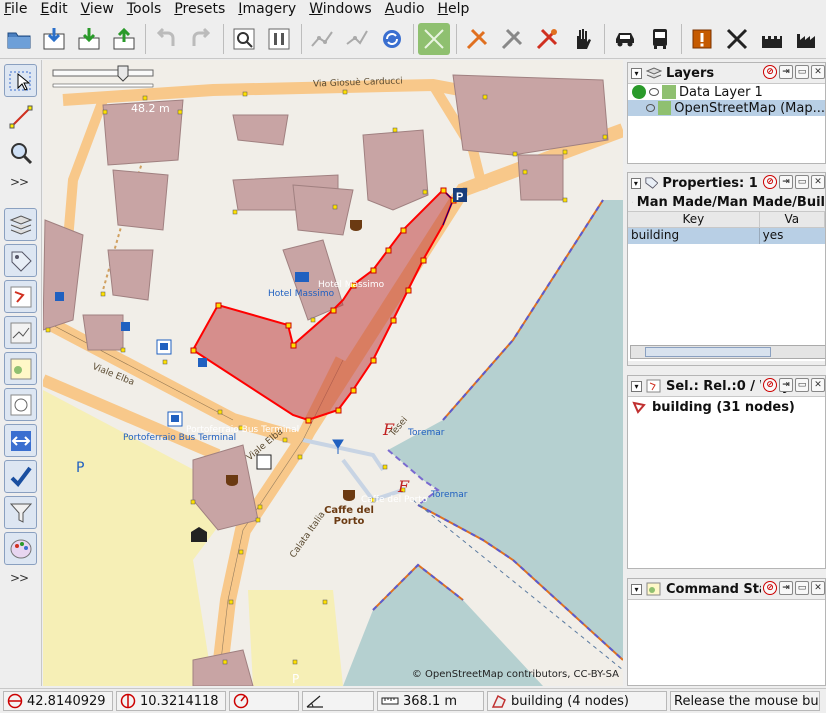  What do you see at coordinates (726, 73) in the screenshot?
I see `layers-panel-header: ▾ Layers ⊘ ⇥ ▭ ✕` at bounding box center [726, 73].